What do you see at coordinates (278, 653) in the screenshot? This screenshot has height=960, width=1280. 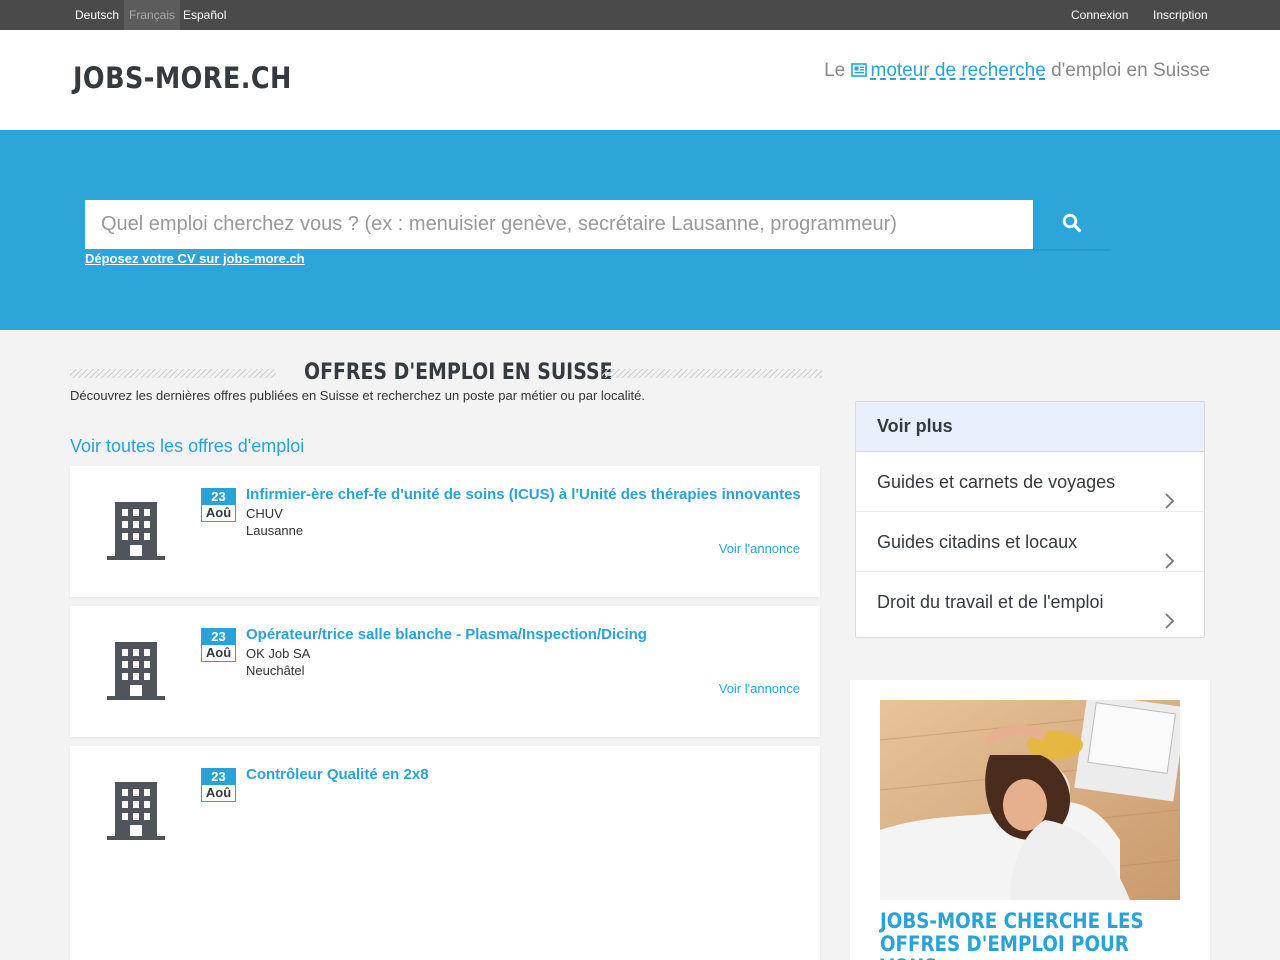 I see `job-company: OK Job SA` at bounding box center [278, 653].